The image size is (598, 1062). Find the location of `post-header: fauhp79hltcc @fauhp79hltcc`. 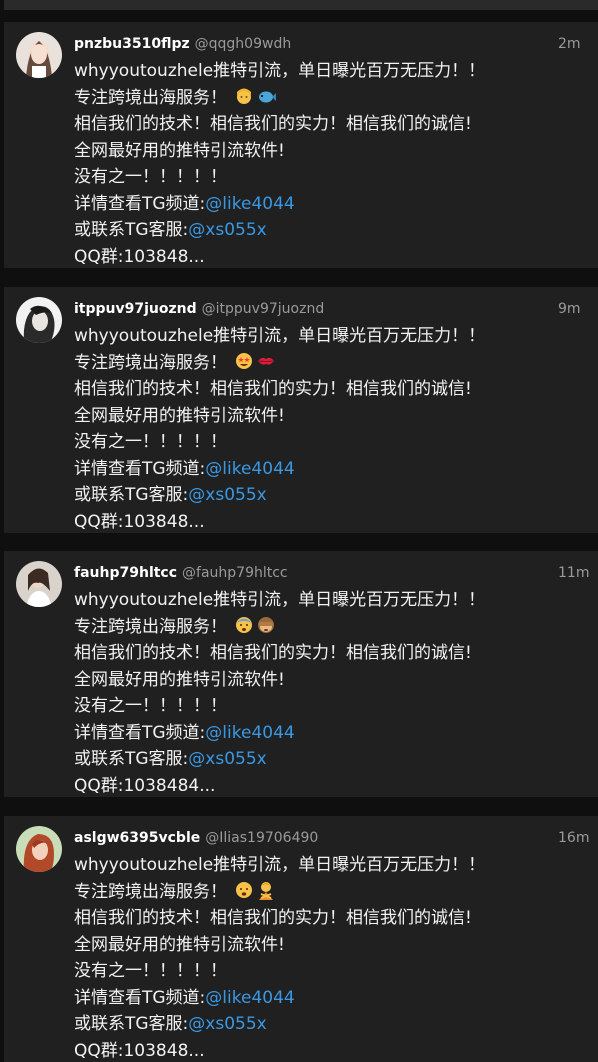

post-header: fauhp79hltcc @fauhp79hltcc is located at coordinates (181, 573).